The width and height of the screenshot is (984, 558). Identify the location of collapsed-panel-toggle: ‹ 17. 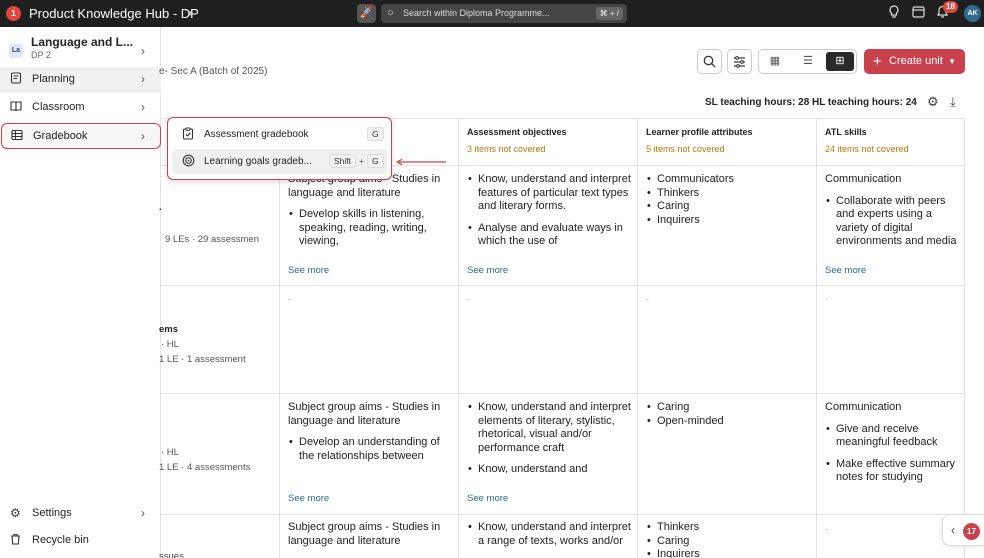
(963, 530).